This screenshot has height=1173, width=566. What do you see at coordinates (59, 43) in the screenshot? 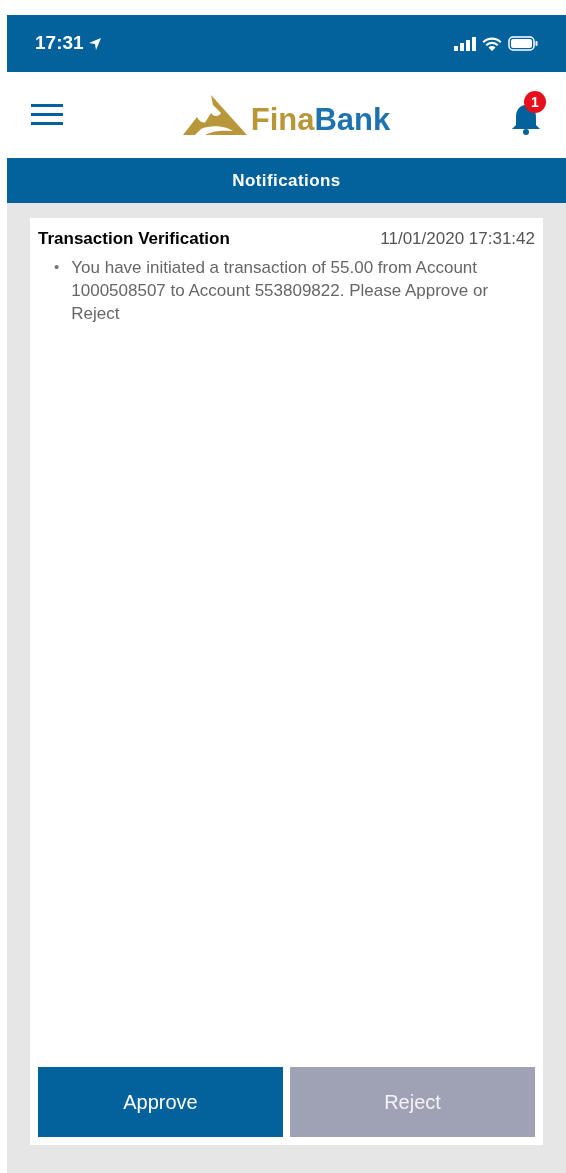
I see `status-time: 17:31` at bounding box center [59, 43].